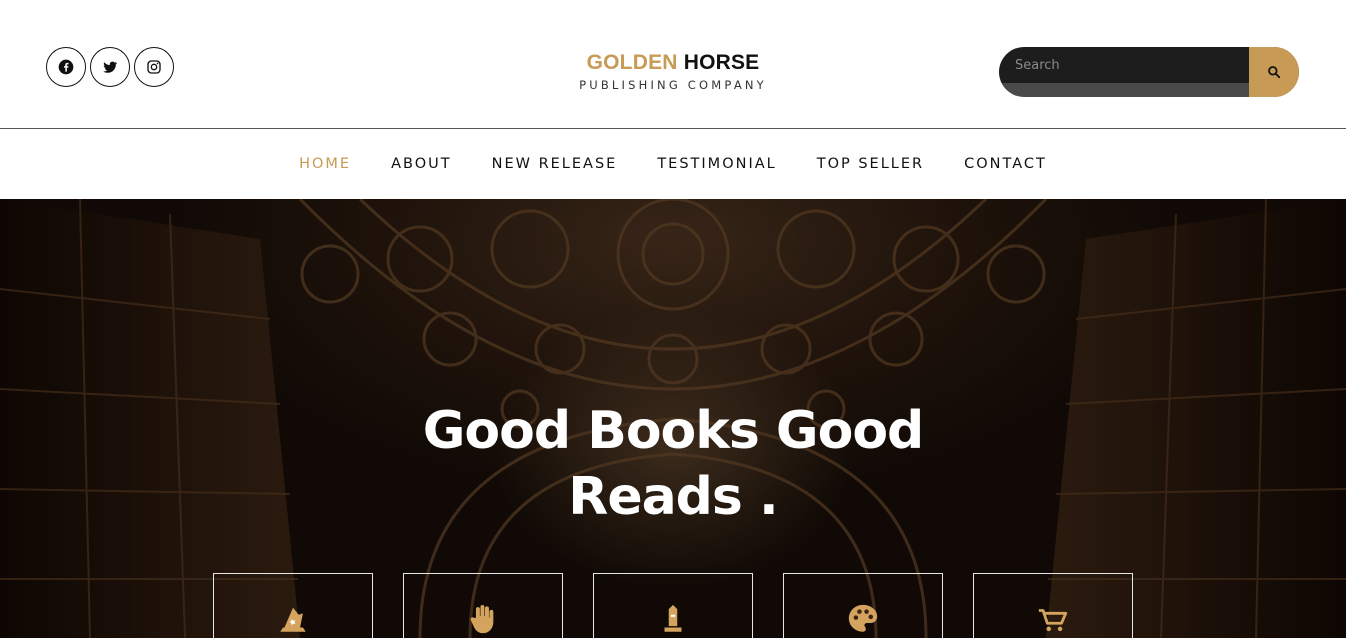  What do you see at coordinates (632, 62) in the screenshot?
I see `logo-title-gold: GOLDEN` at bounding box center [632, 62].